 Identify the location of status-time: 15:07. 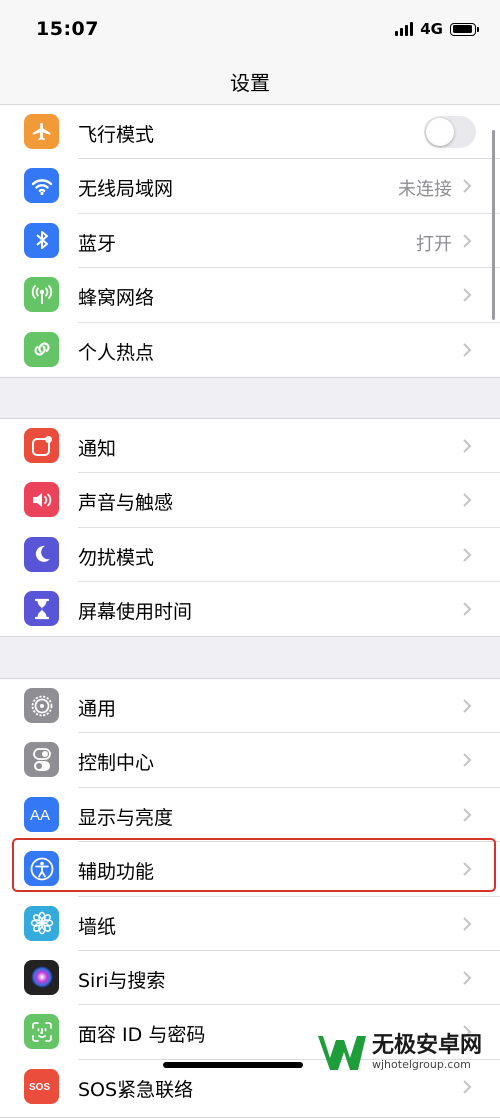
(67, 29).